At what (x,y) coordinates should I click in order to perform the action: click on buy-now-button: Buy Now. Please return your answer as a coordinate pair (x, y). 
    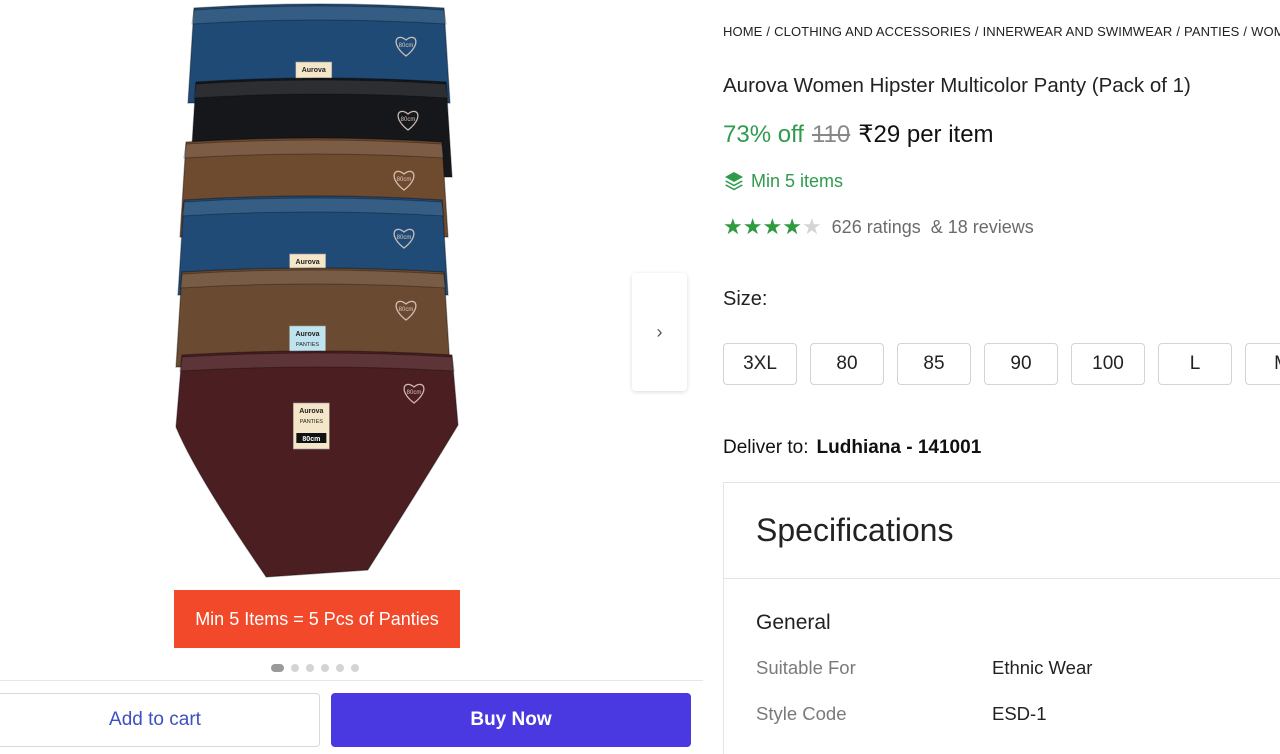
    Looking at the image, I should click on (511, 720).